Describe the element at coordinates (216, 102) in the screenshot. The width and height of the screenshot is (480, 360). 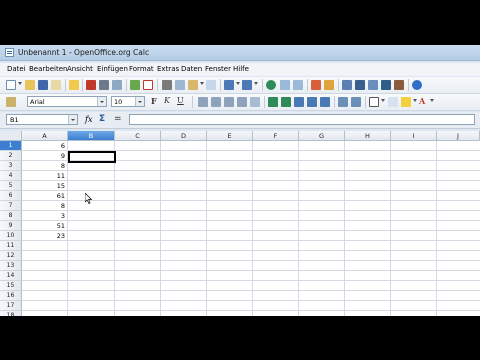
I see `align-center-icon` at that location.